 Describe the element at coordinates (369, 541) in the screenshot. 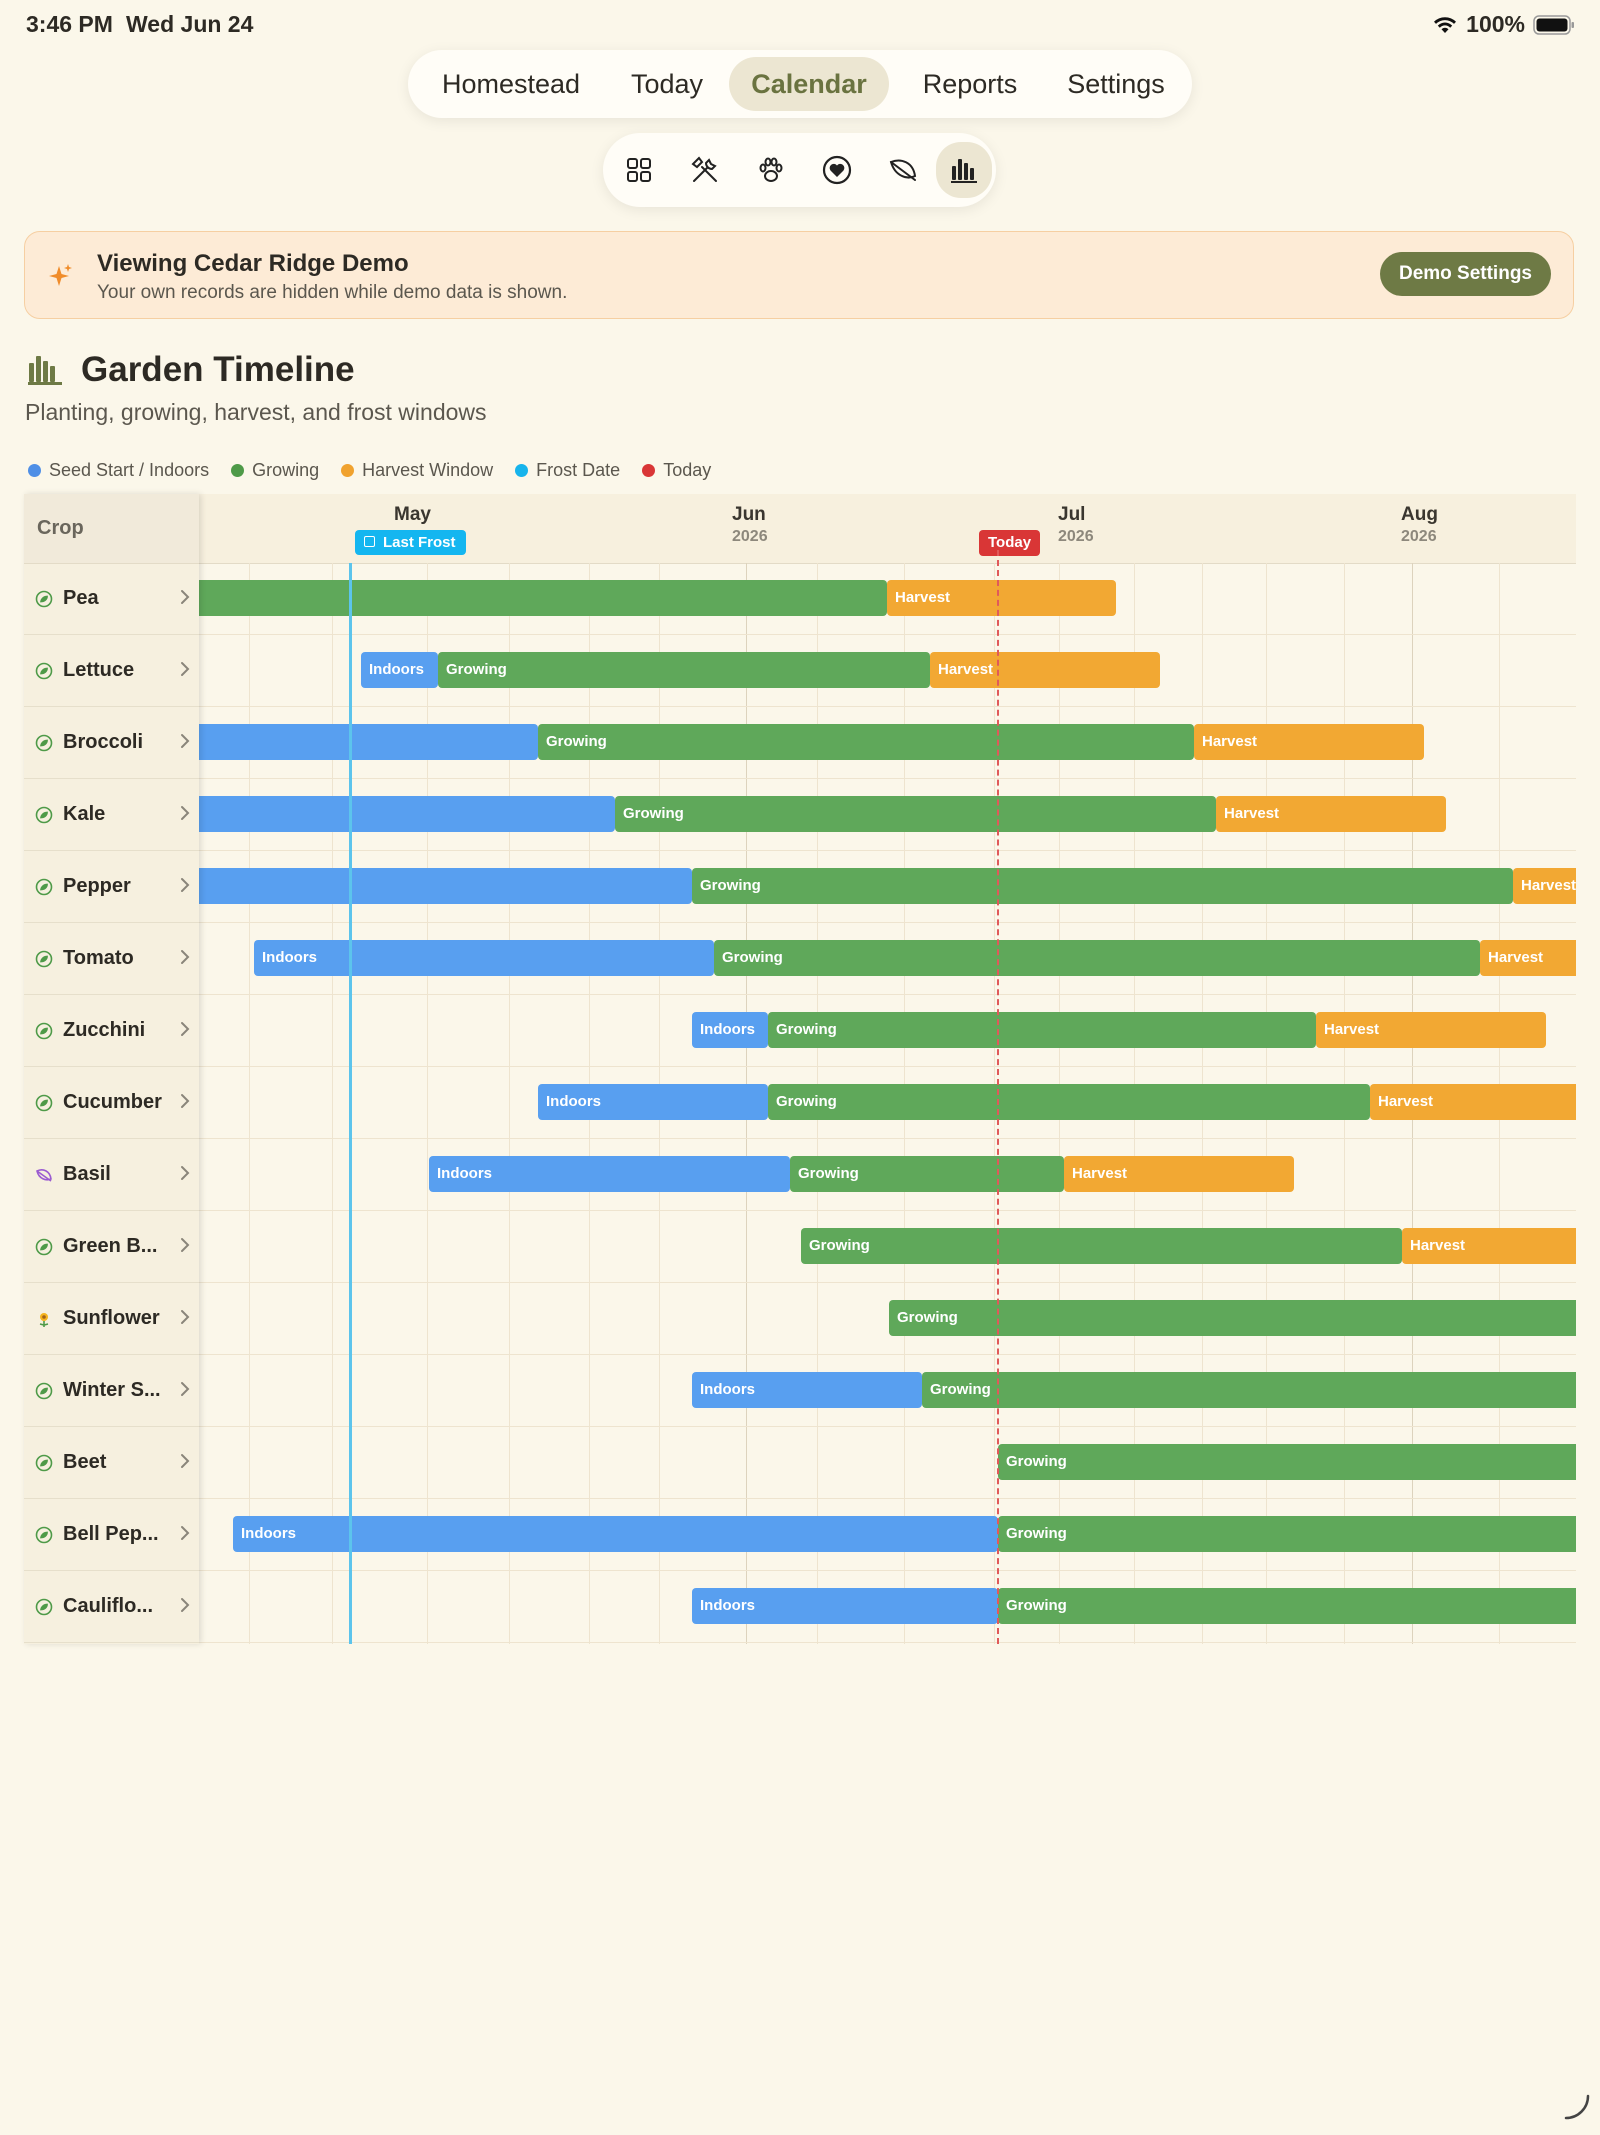

I see `frost-icon` at that location.